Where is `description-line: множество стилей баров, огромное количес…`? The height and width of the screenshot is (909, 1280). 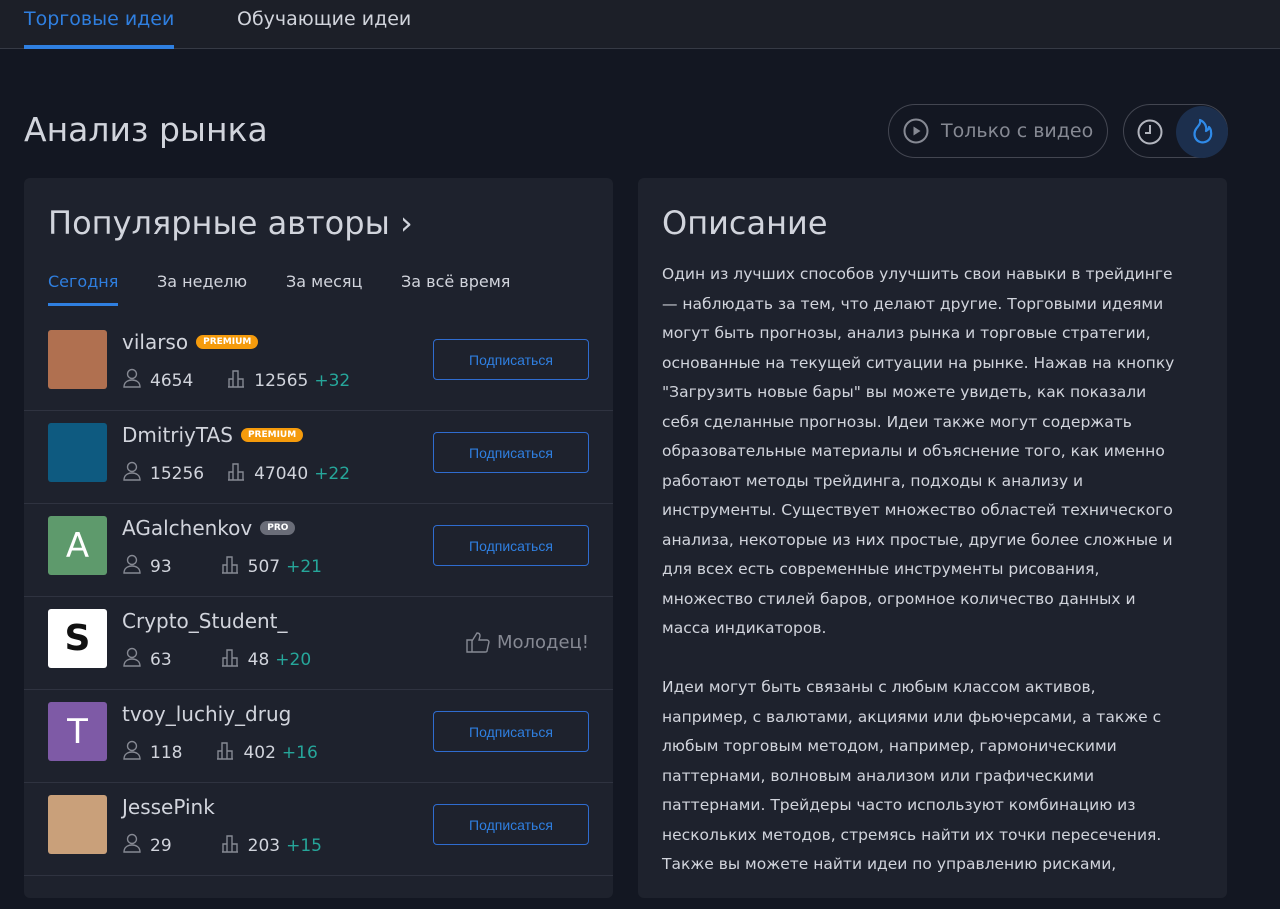 description-line: множество стилей баров, огромное количес… is located at coordinates (899, 598).